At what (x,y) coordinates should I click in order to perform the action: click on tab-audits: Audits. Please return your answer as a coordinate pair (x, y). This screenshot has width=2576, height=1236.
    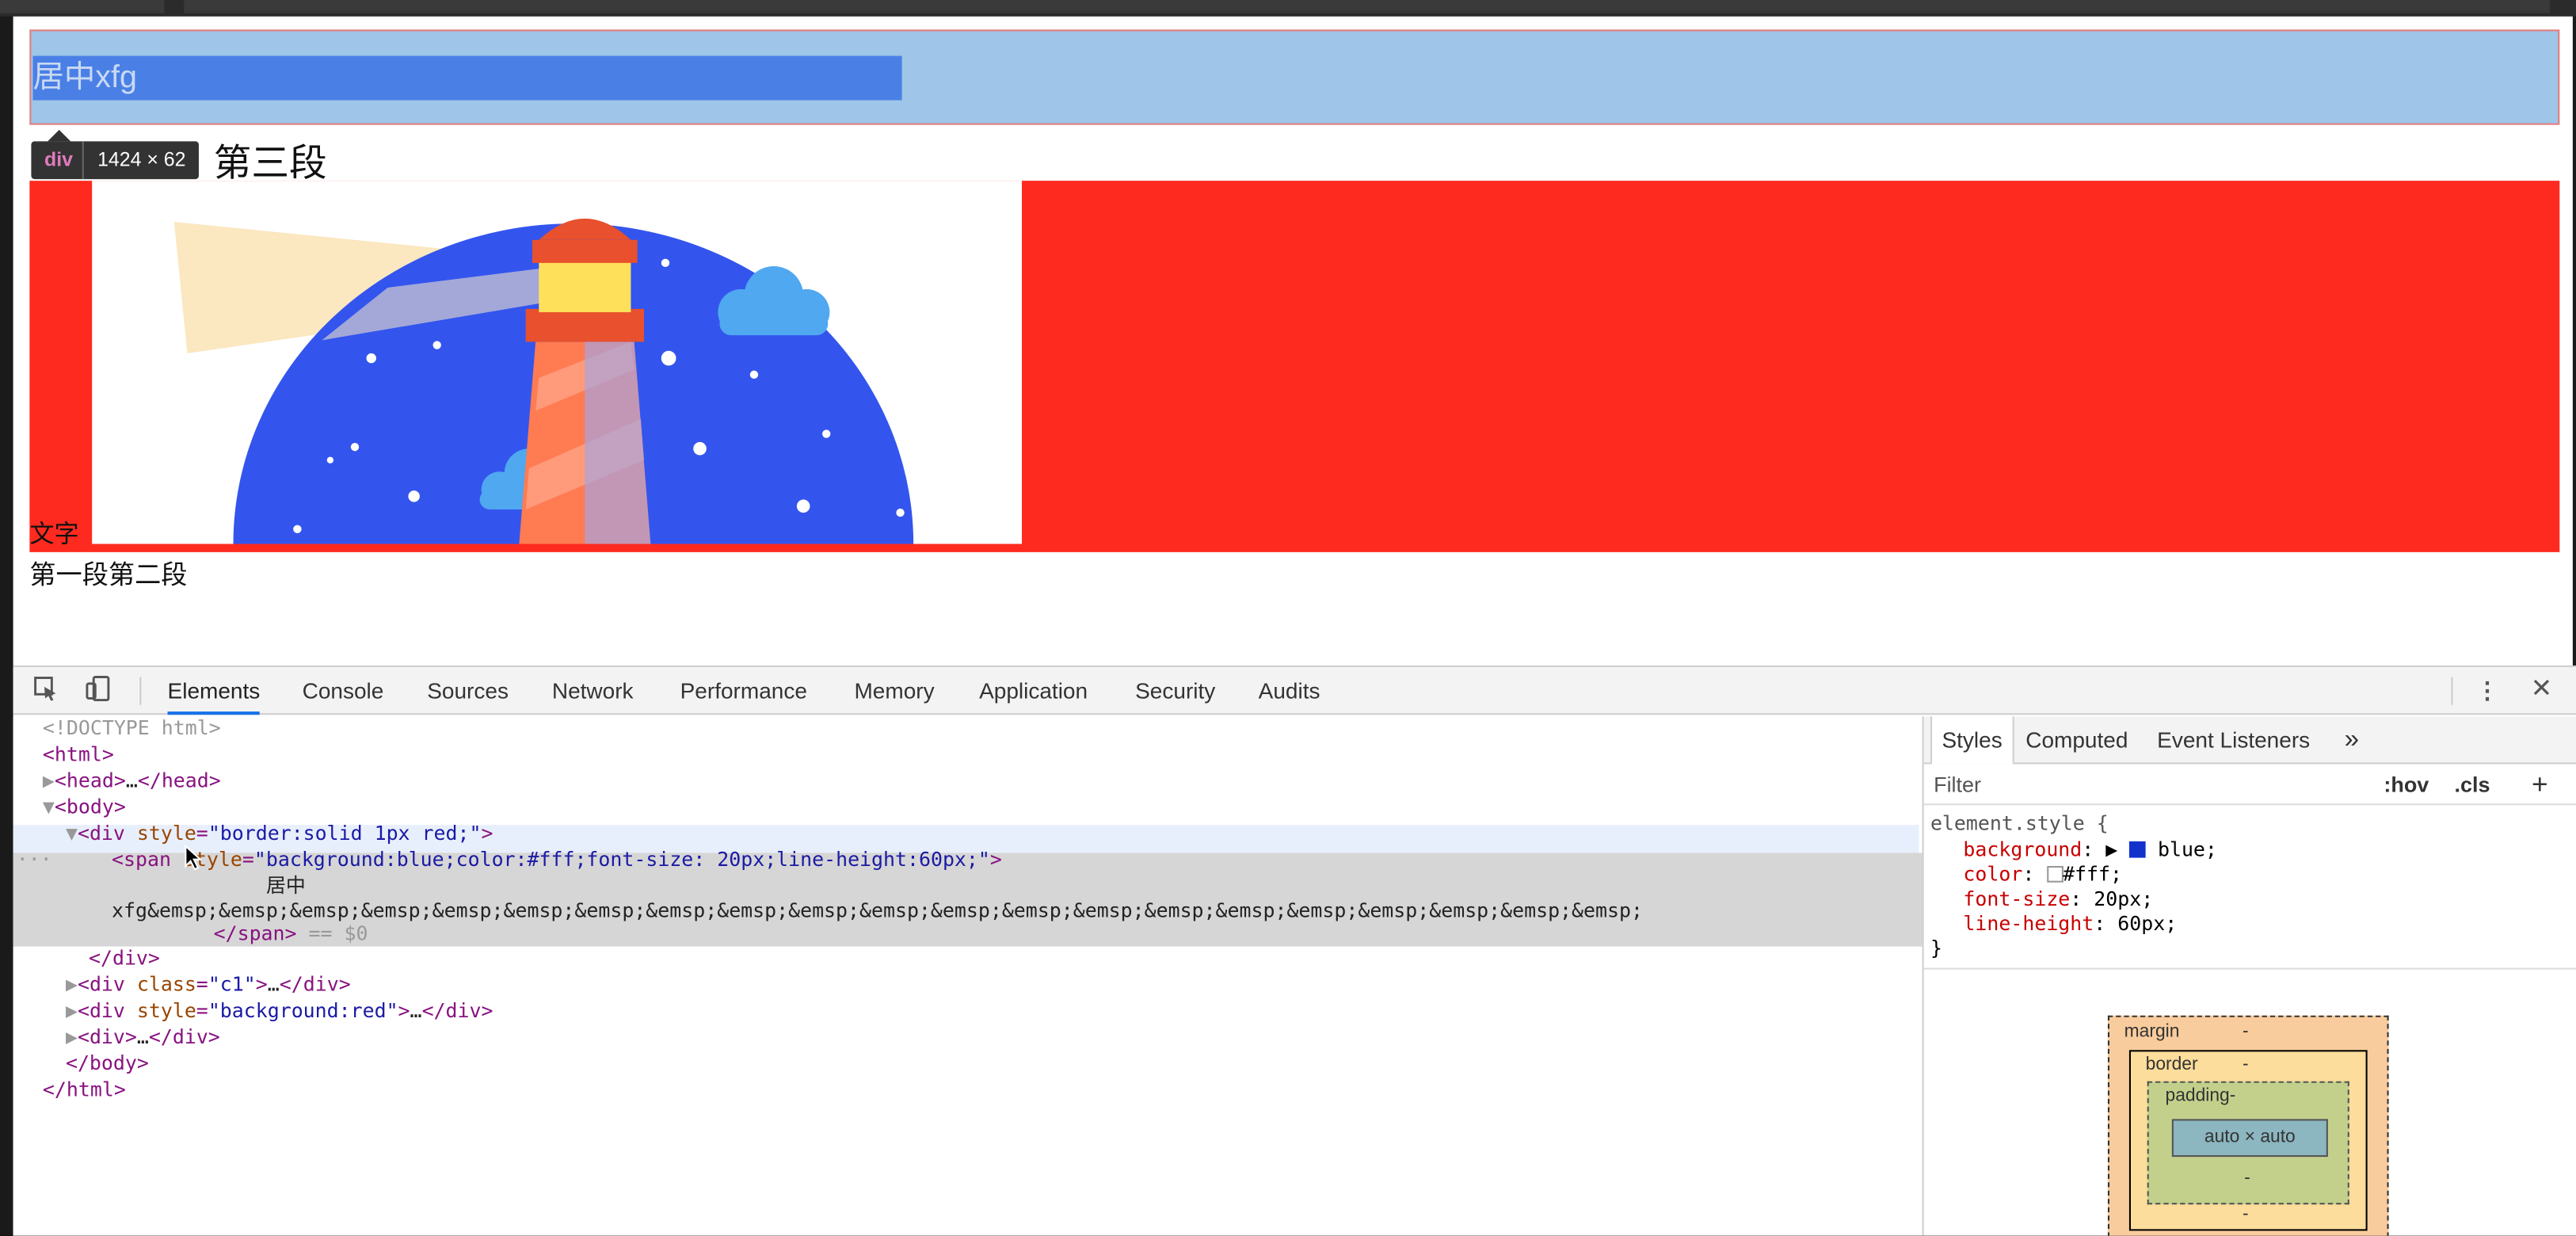
    Looking at the image, I should click on (1290, 691).